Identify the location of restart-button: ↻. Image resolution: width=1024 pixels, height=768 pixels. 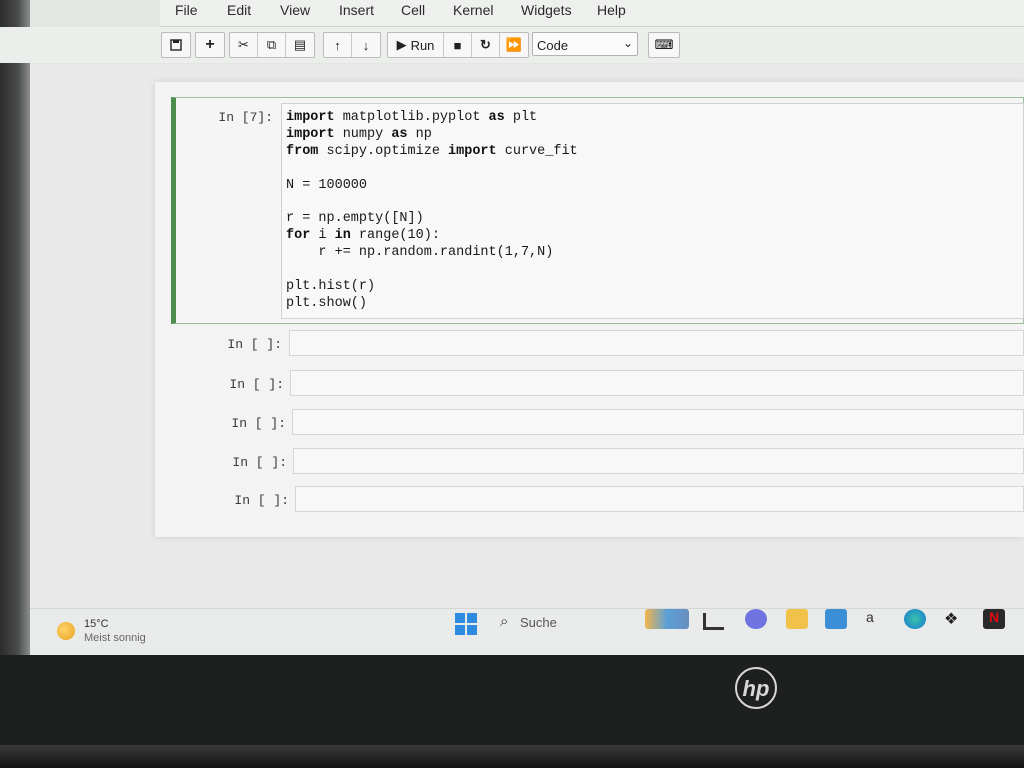
(486, 45).